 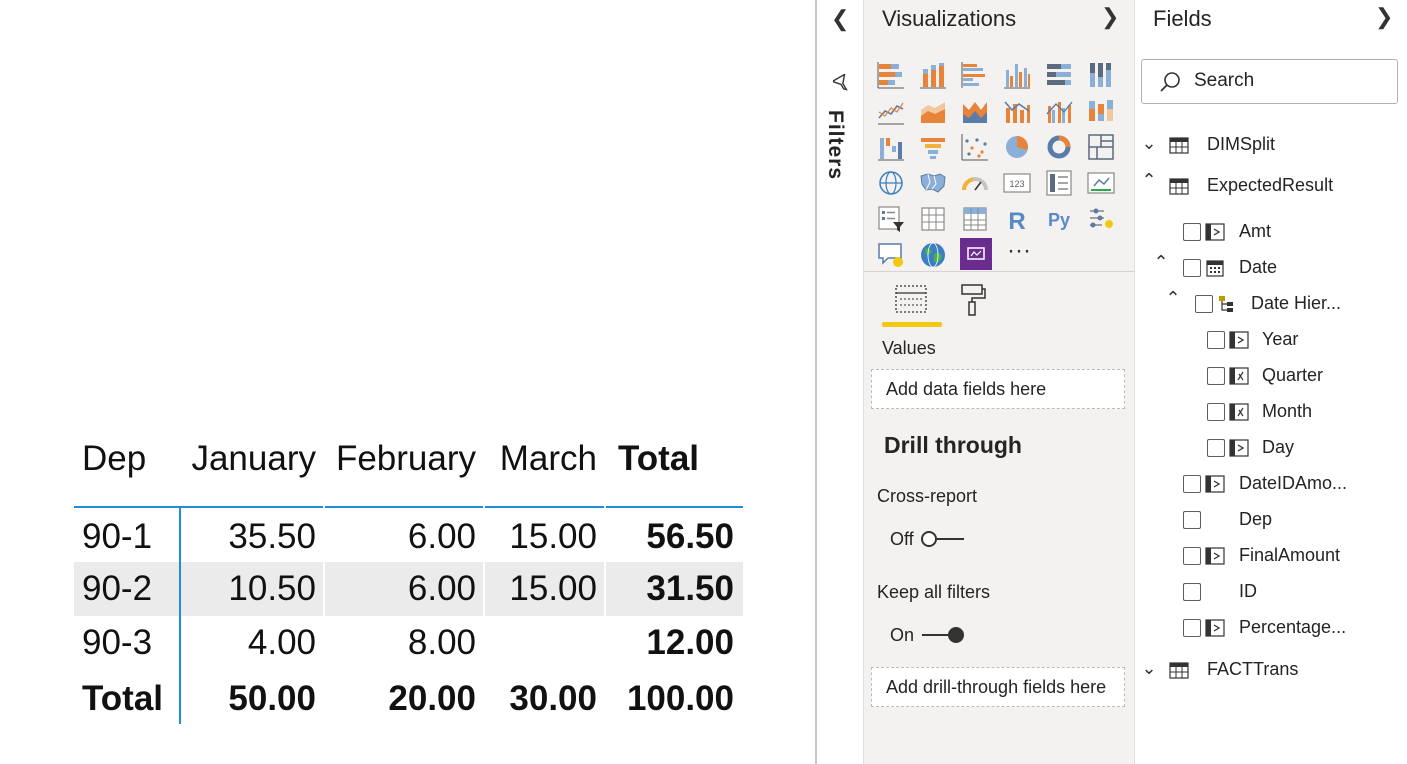 What do you see at coordinates (975, 219) in the screenshot?
I see `matrix-icon` at bounding box center [975, 219].